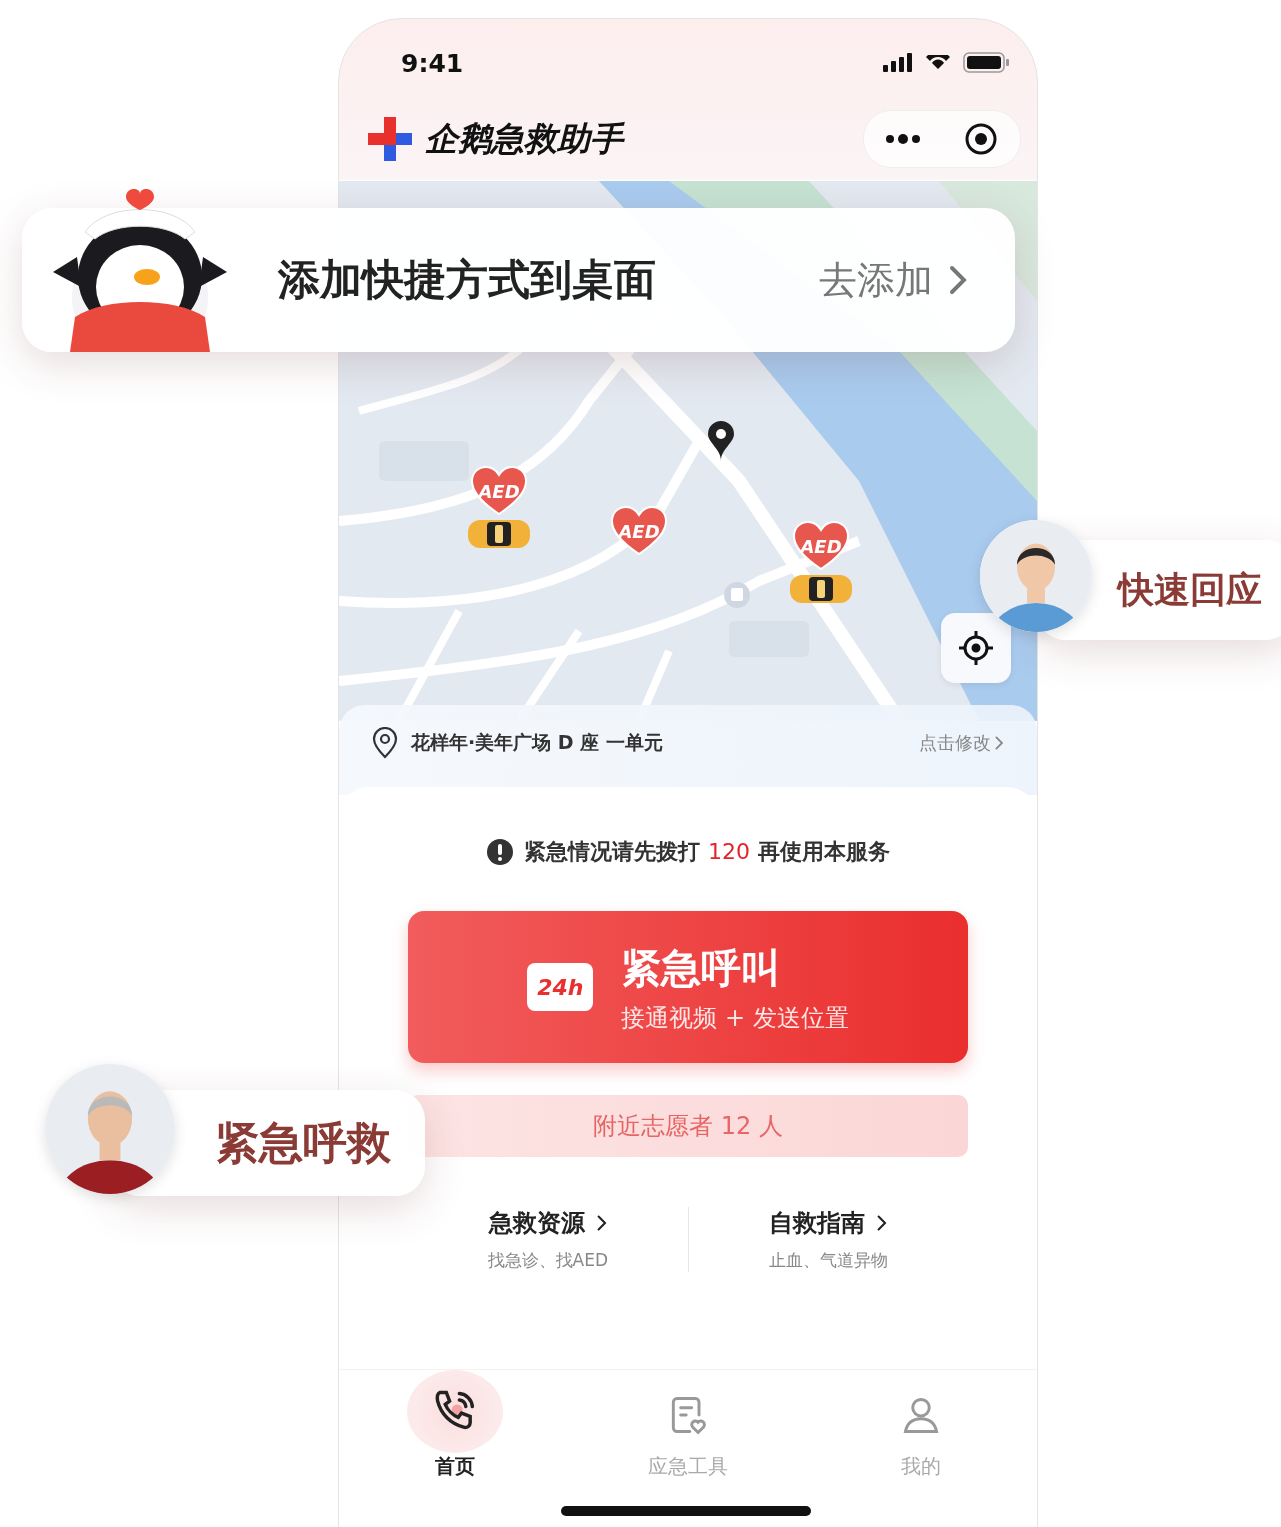 The image size is (1281, 1527). What do you see at coordinates (981, 139) in the screenshot?
I see `target-icon` at bounding box center [981, 139].